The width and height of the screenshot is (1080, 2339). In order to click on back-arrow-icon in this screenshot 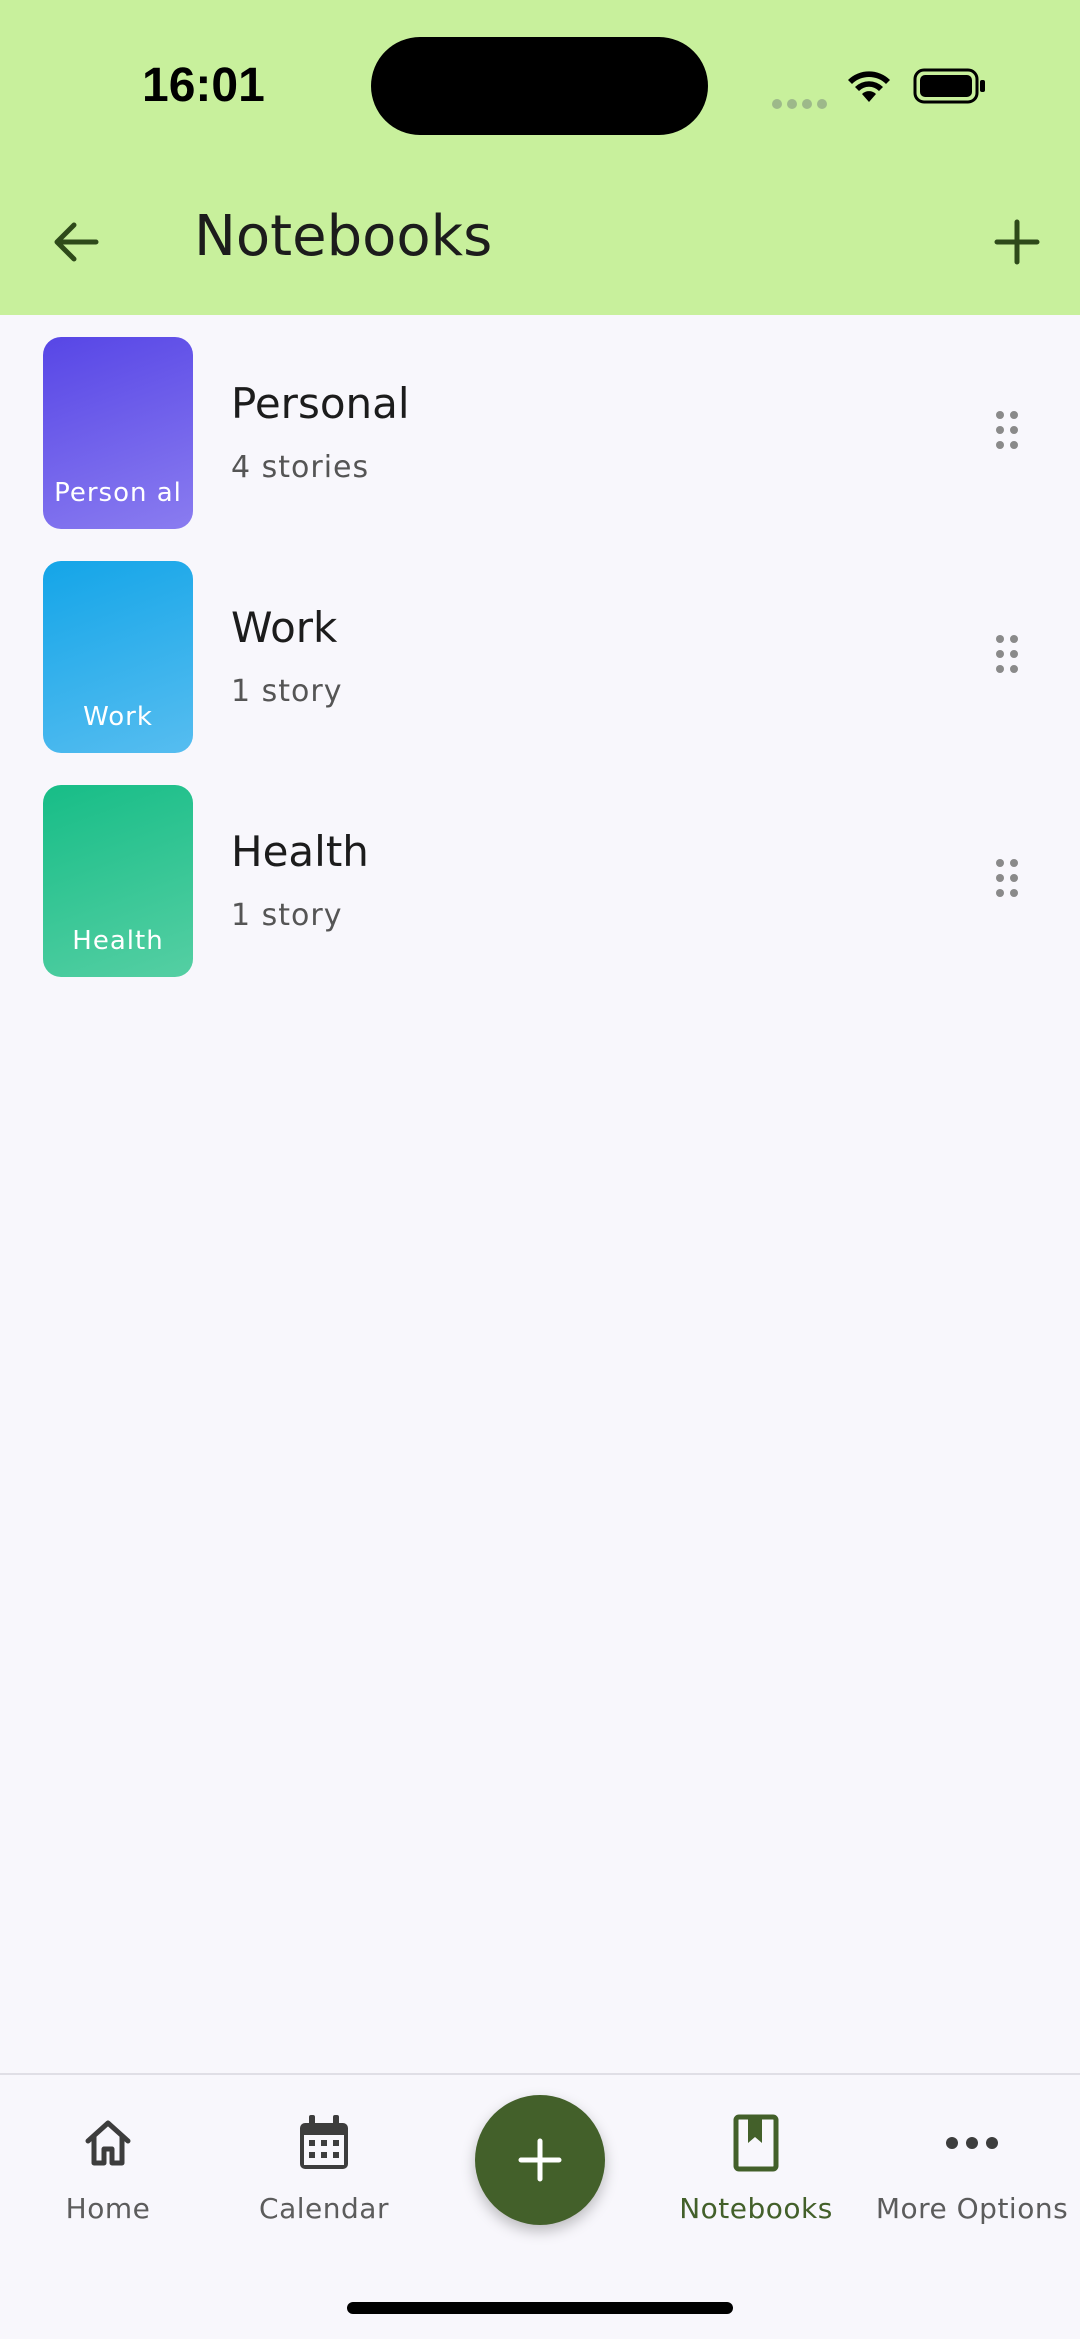, I will do `click(76, 242)`.